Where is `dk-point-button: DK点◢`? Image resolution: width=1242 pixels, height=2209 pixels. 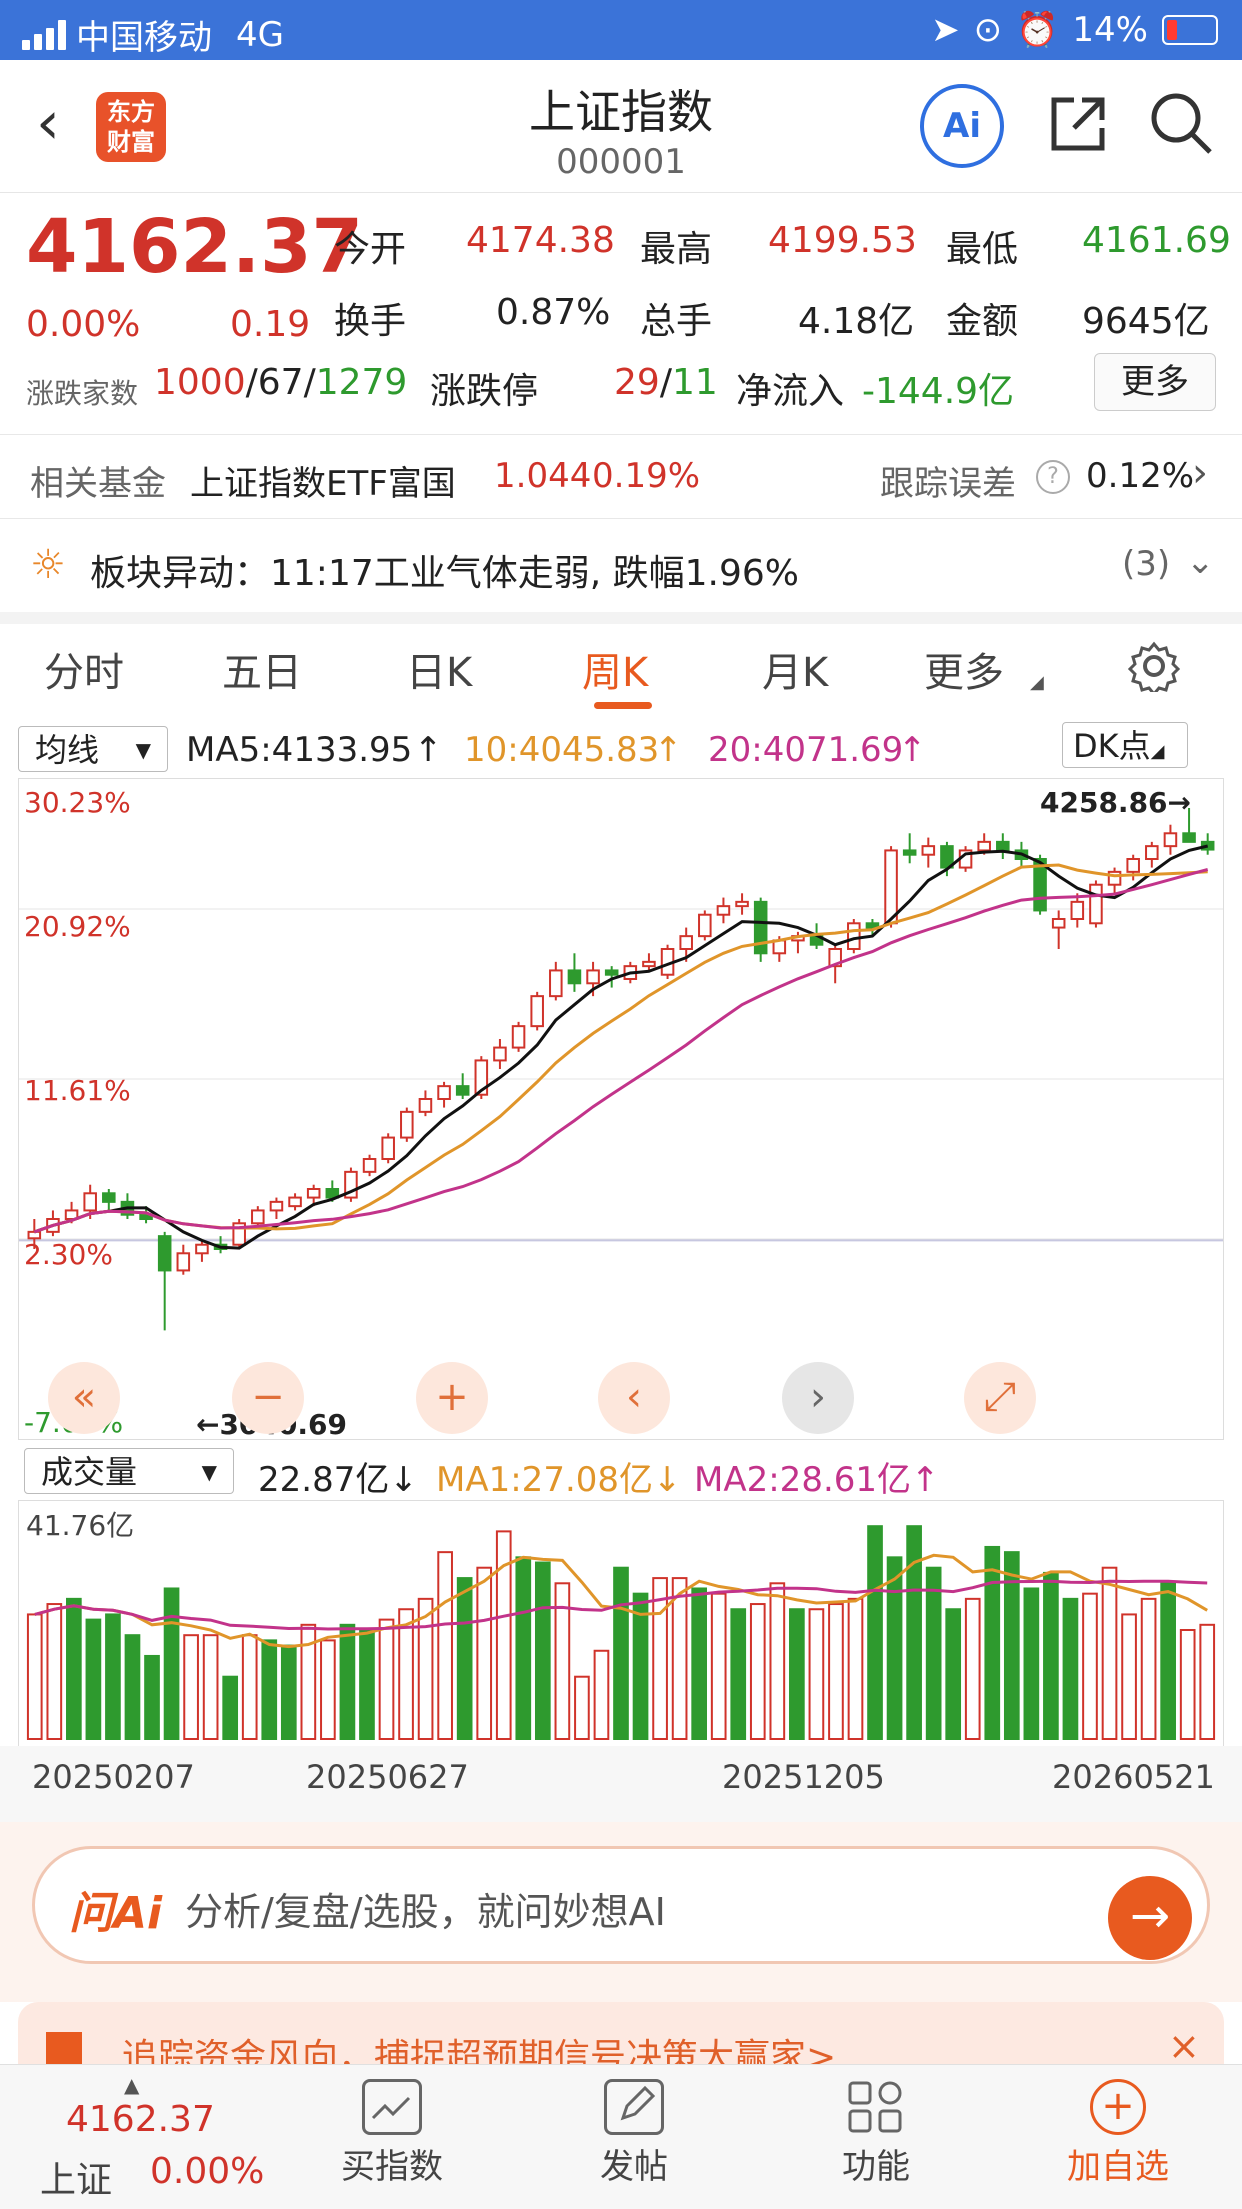 dk-point-button: DK点◢ is located at coordinates (1125, 745).